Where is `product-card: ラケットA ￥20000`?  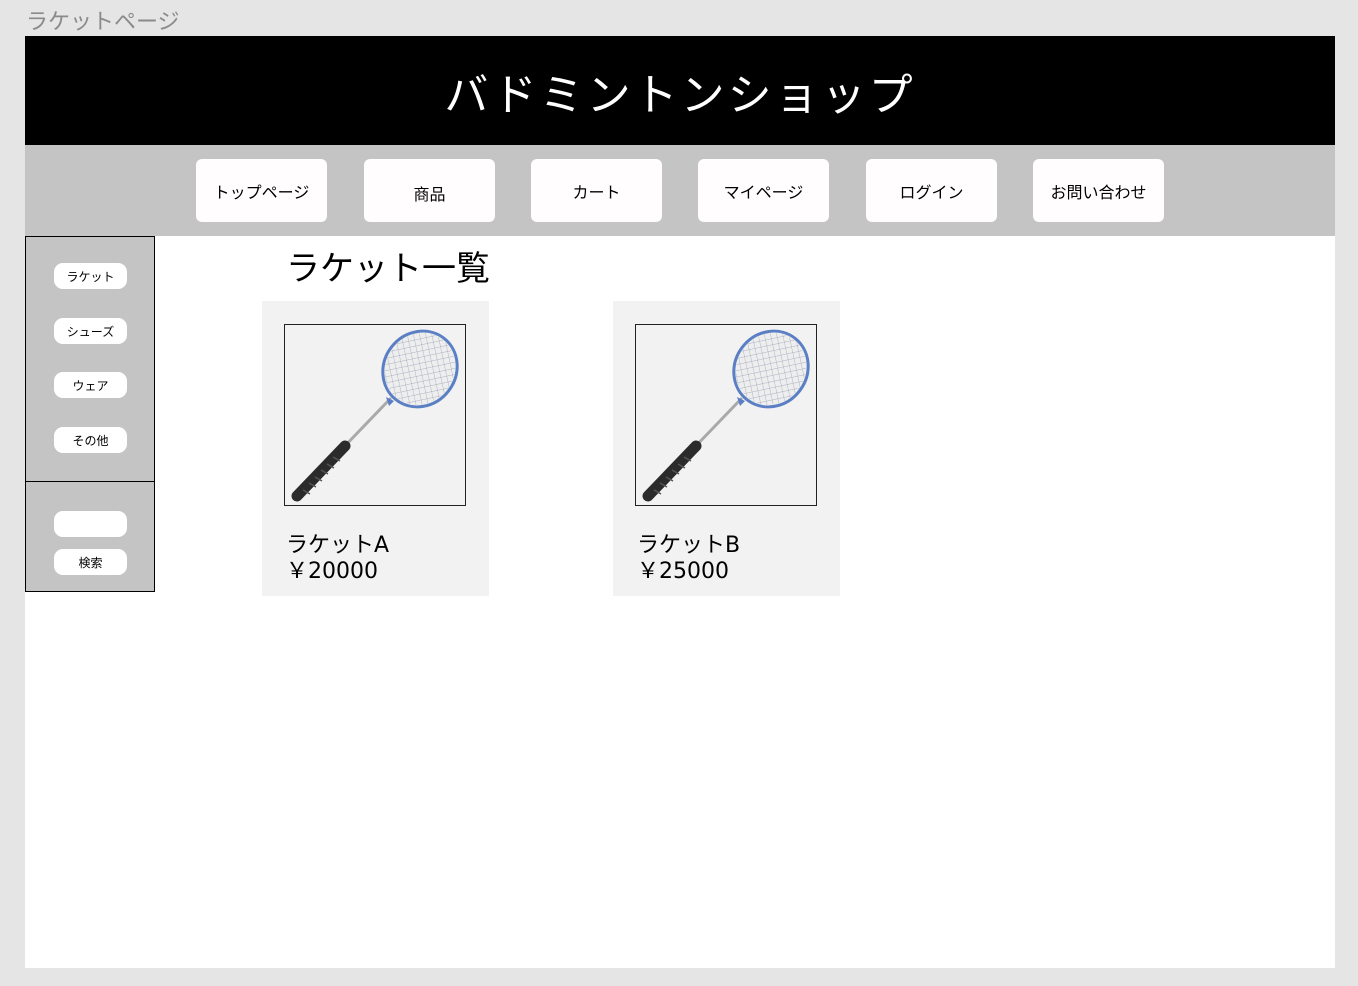
product-card: ラケットA ￥20000 is located at coordinates (375, 448).